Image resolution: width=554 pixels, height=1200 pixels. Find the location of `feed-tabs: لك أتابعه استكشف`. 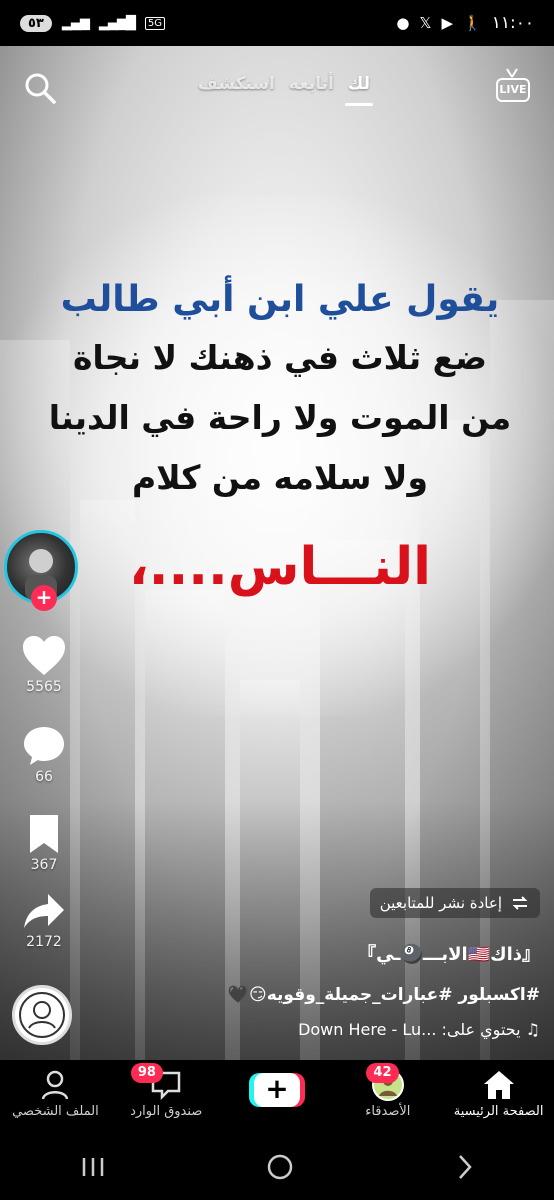

feed-tabs: لك أتابعه استكشف is located at coordinates (286, 90).